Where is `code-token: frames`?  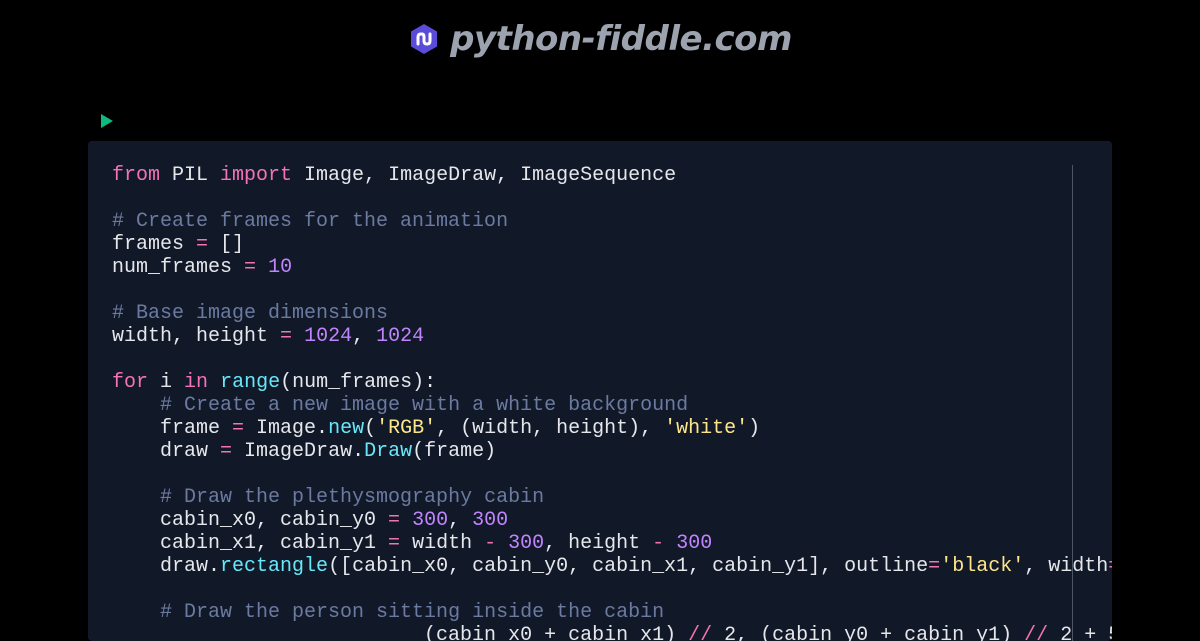
code-token: frames is located at coordinates (154, 244).